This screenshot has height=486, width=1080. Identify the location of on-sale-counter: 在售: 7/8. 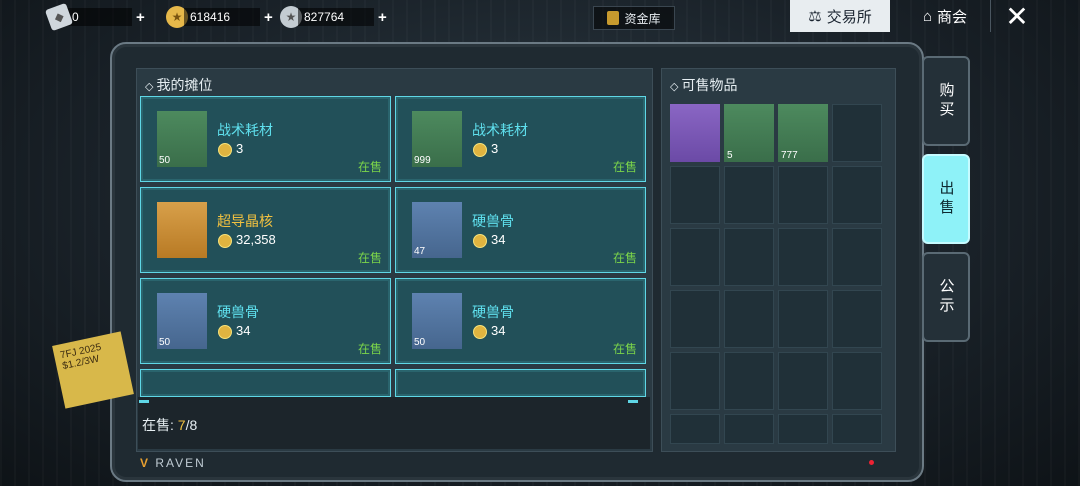
(169, 425).